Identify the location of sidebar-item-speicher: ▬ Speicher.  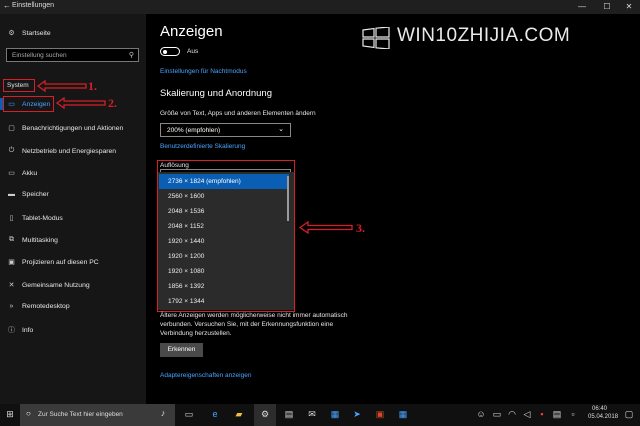
(28, 194).